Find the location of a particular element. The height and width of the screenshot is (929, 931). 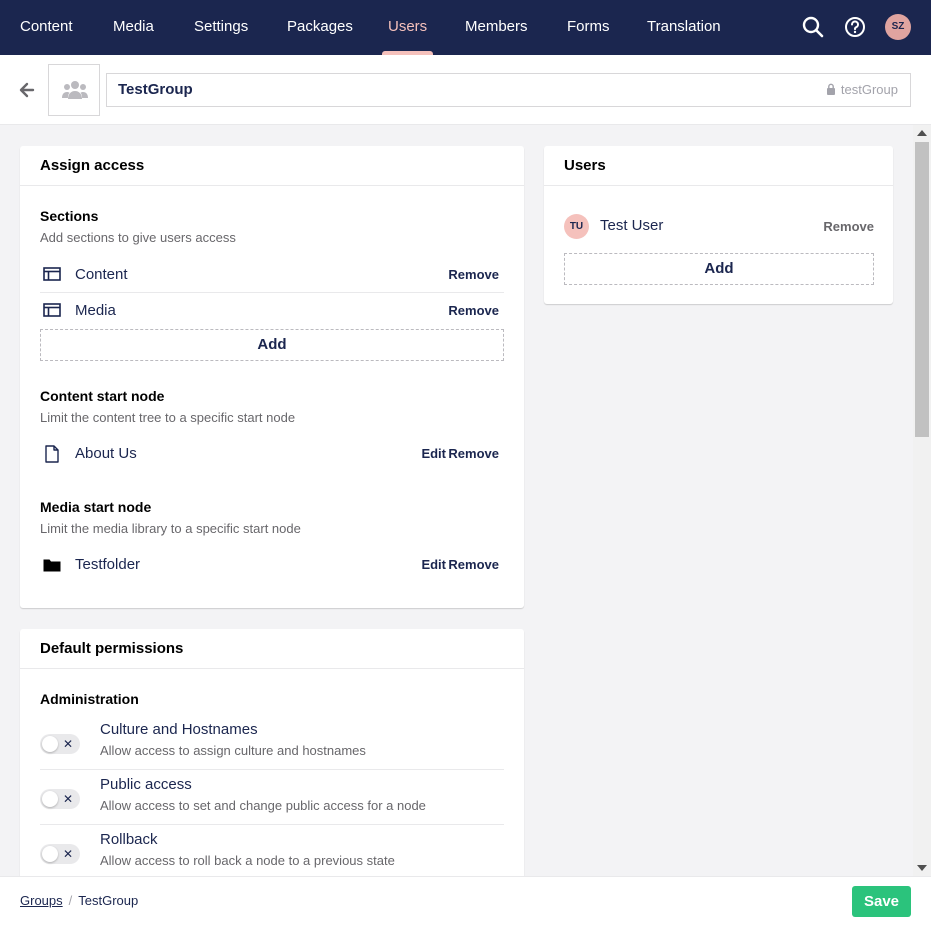

content-start-node-title: Content start node is located at coordinates (102, 396).